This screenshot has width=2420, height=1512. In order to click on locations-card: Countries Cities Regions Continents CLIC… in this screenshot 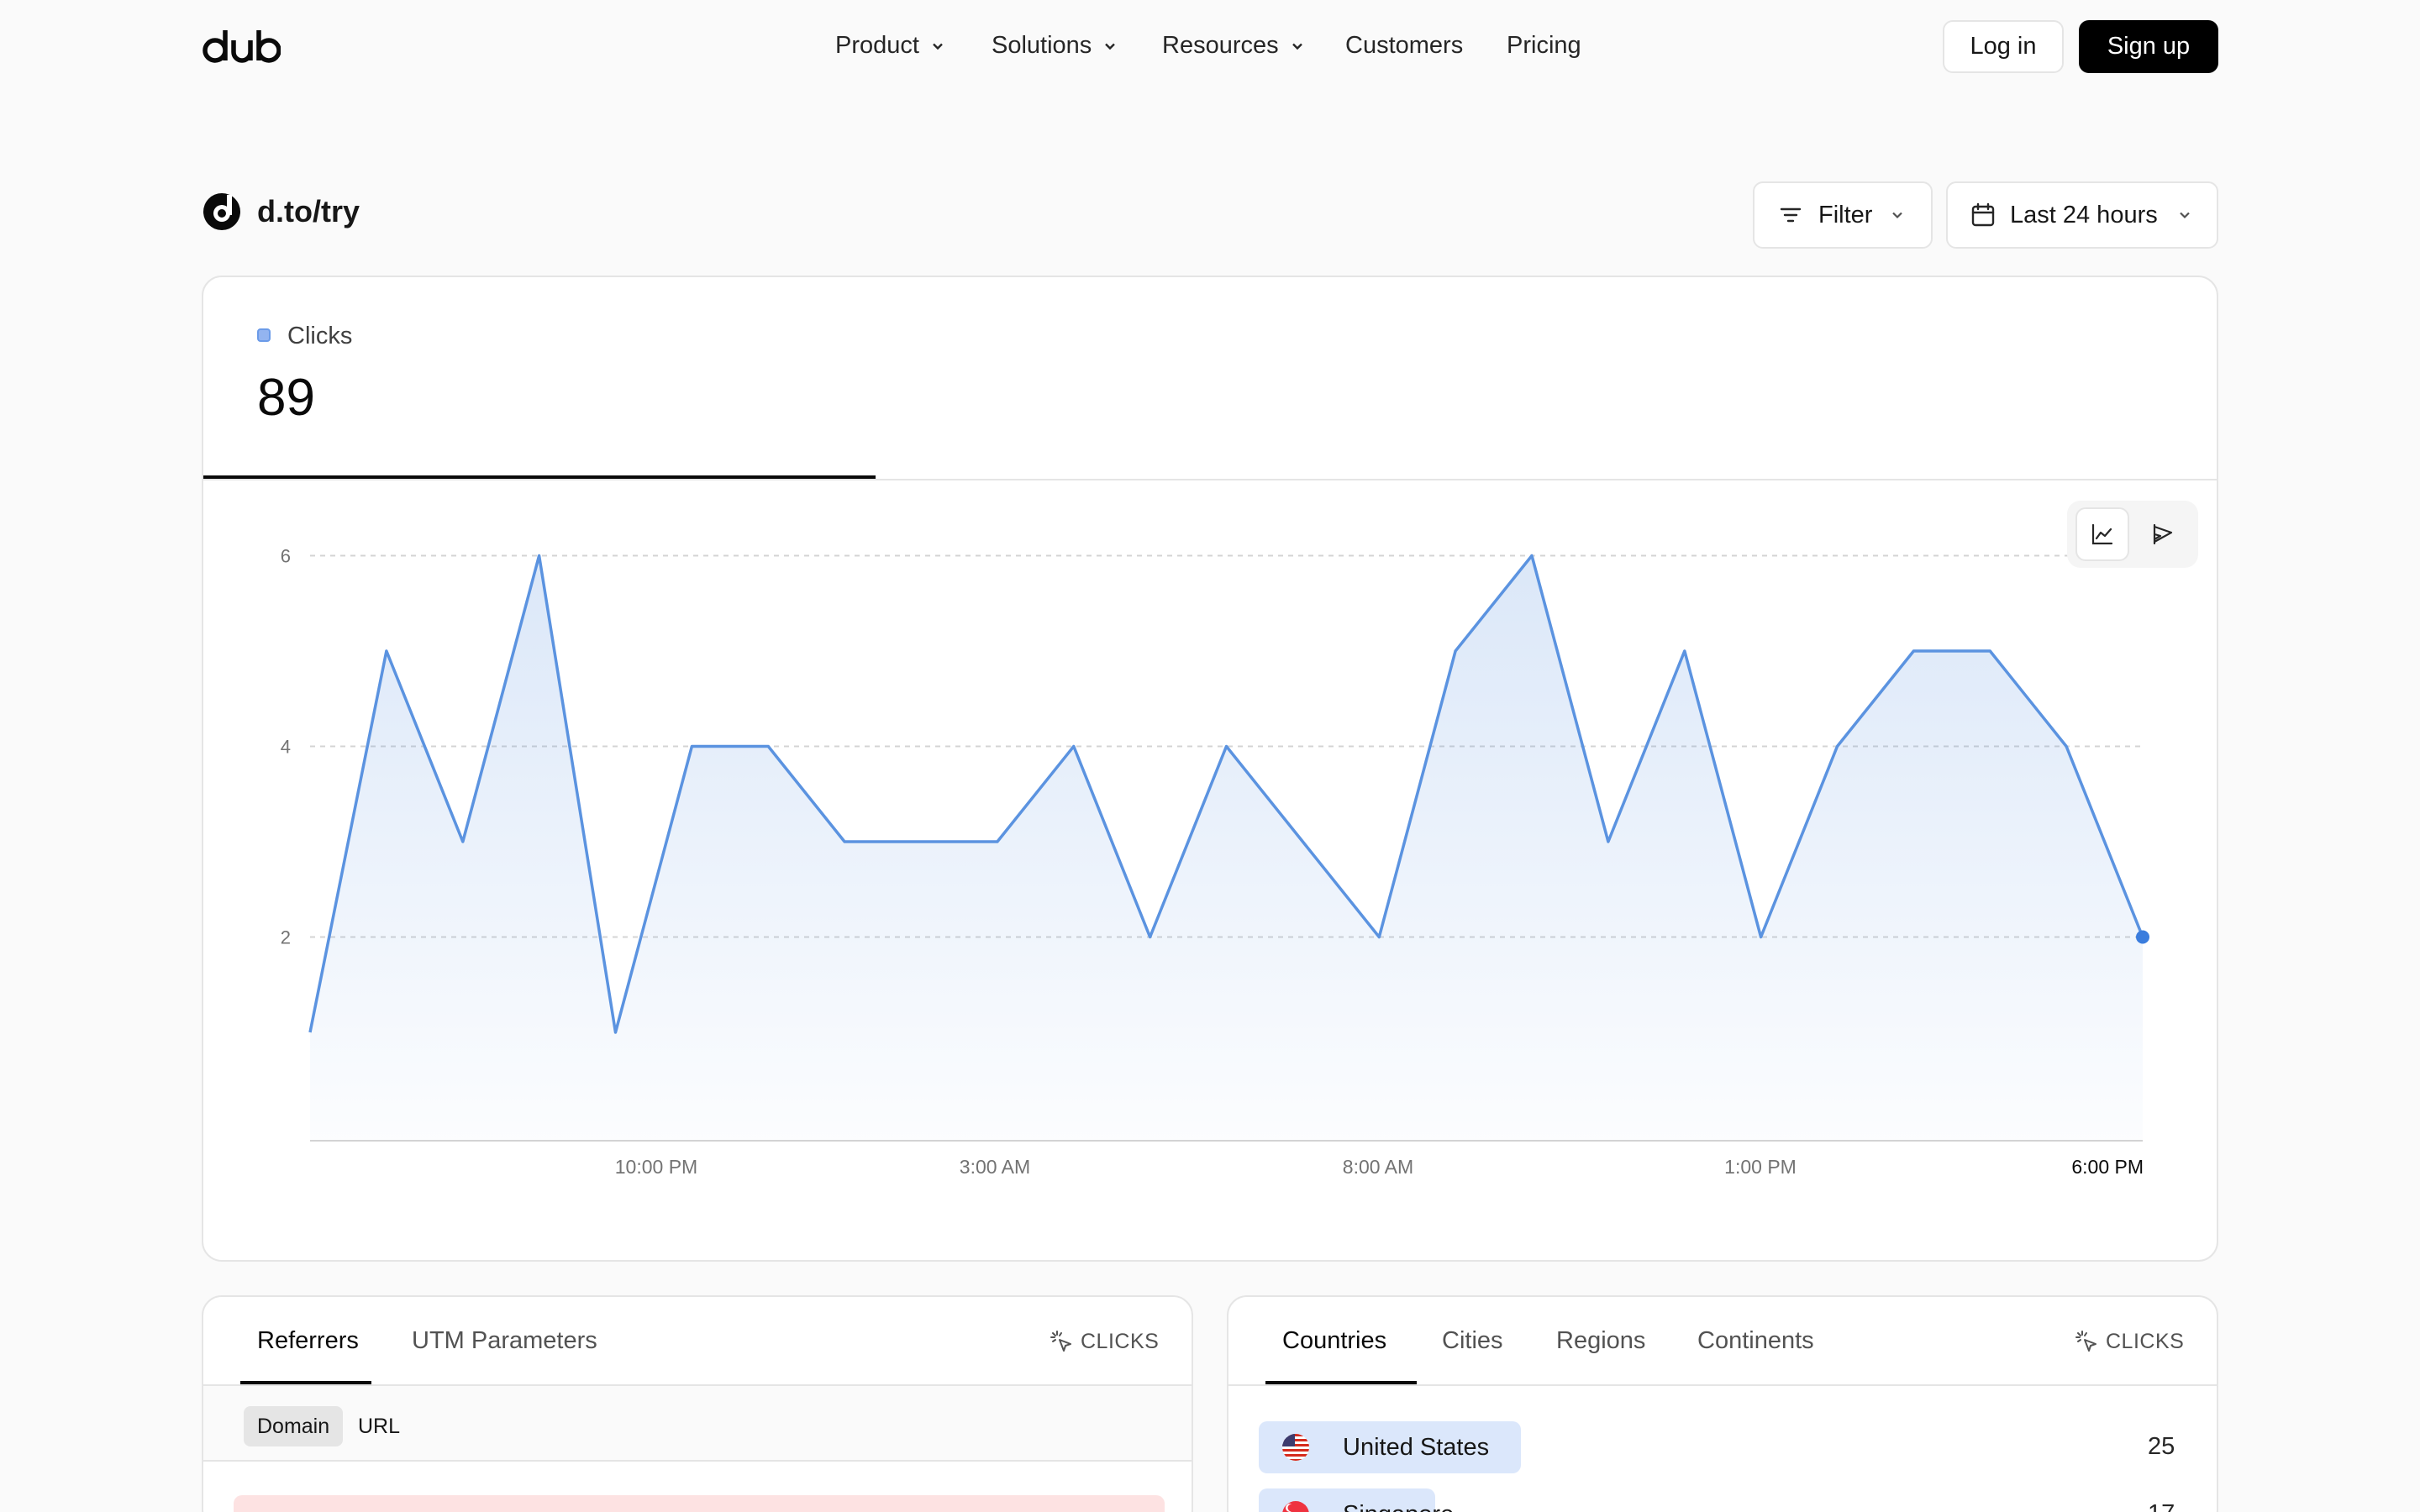, I will do `click(1723, 1403)`.